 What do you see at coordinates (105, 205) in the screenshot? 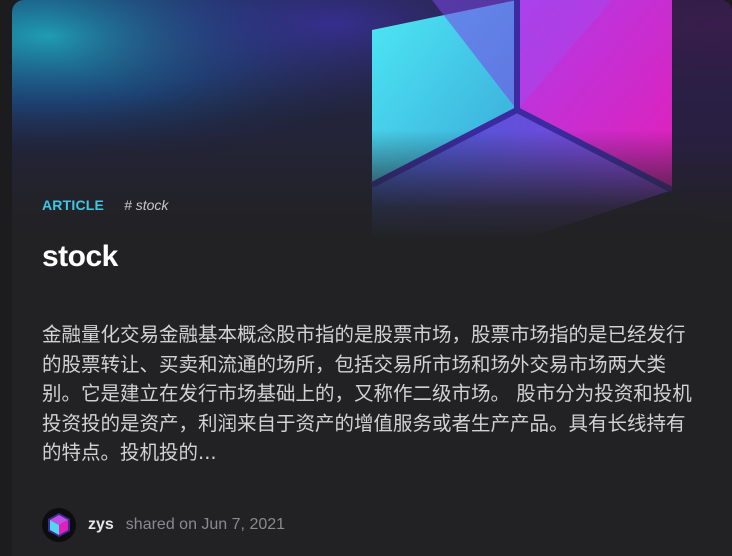
I see `post-meta: ARTICLE # stock` at bounding box center [105, 205].